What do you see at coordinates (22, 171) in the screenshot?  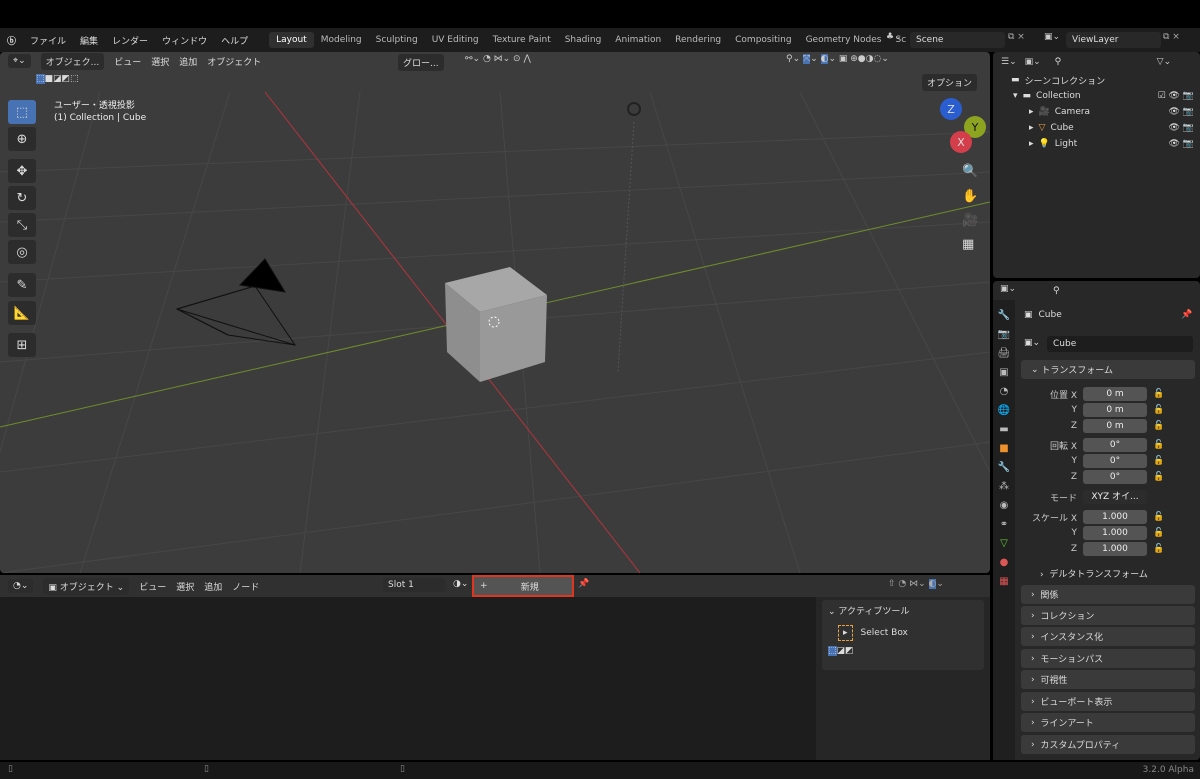 I see `move-tool-icon: ✥` at bounding box center [22, 171].